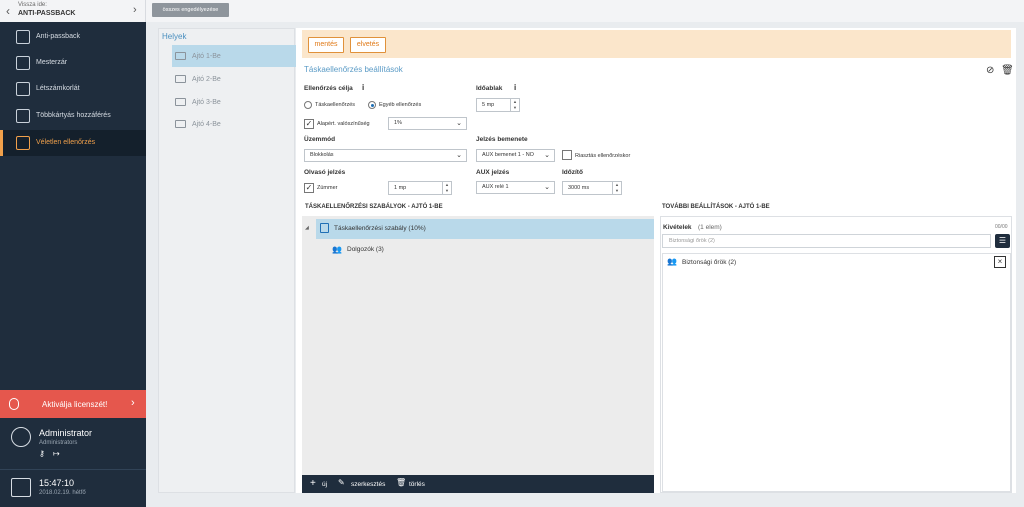 The height and width of the screenshot is (507, 1024). Describe the element at coordinates (515, 187) in the screenshot. I see `aux-signal-select: AUX relé 1 ⌄` at that location.